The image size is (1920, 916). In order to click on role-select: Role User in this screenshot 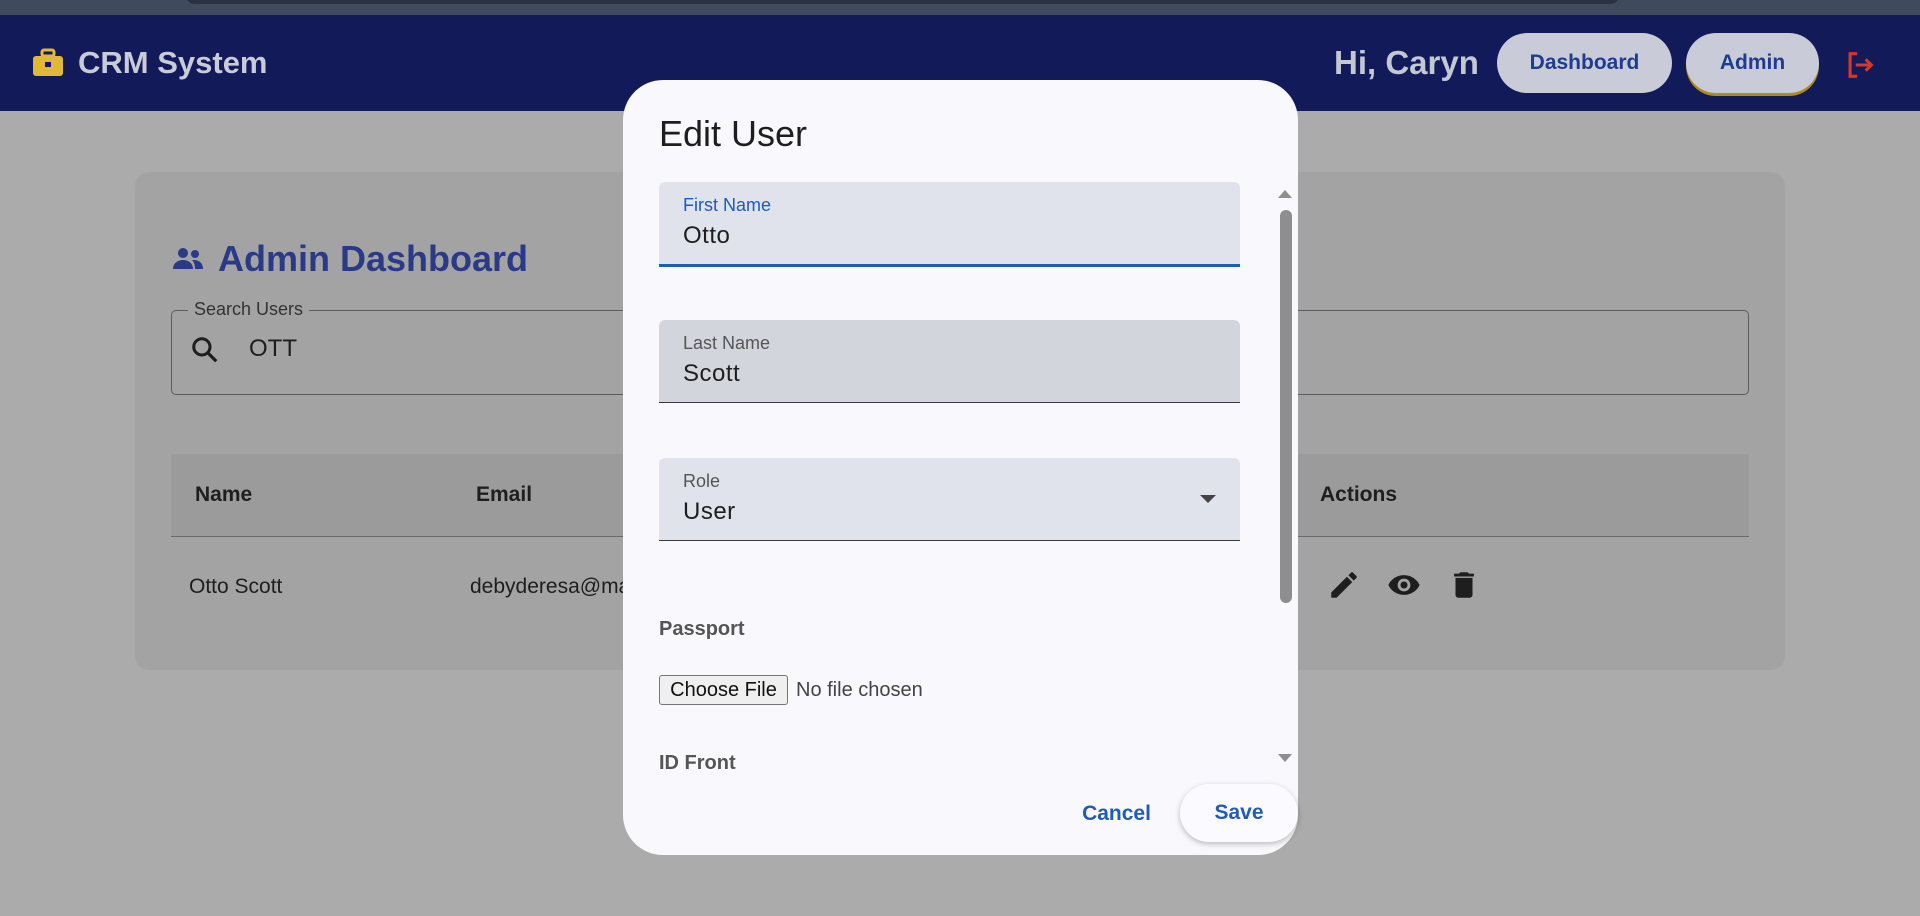, I will do `click(949, 499)`.